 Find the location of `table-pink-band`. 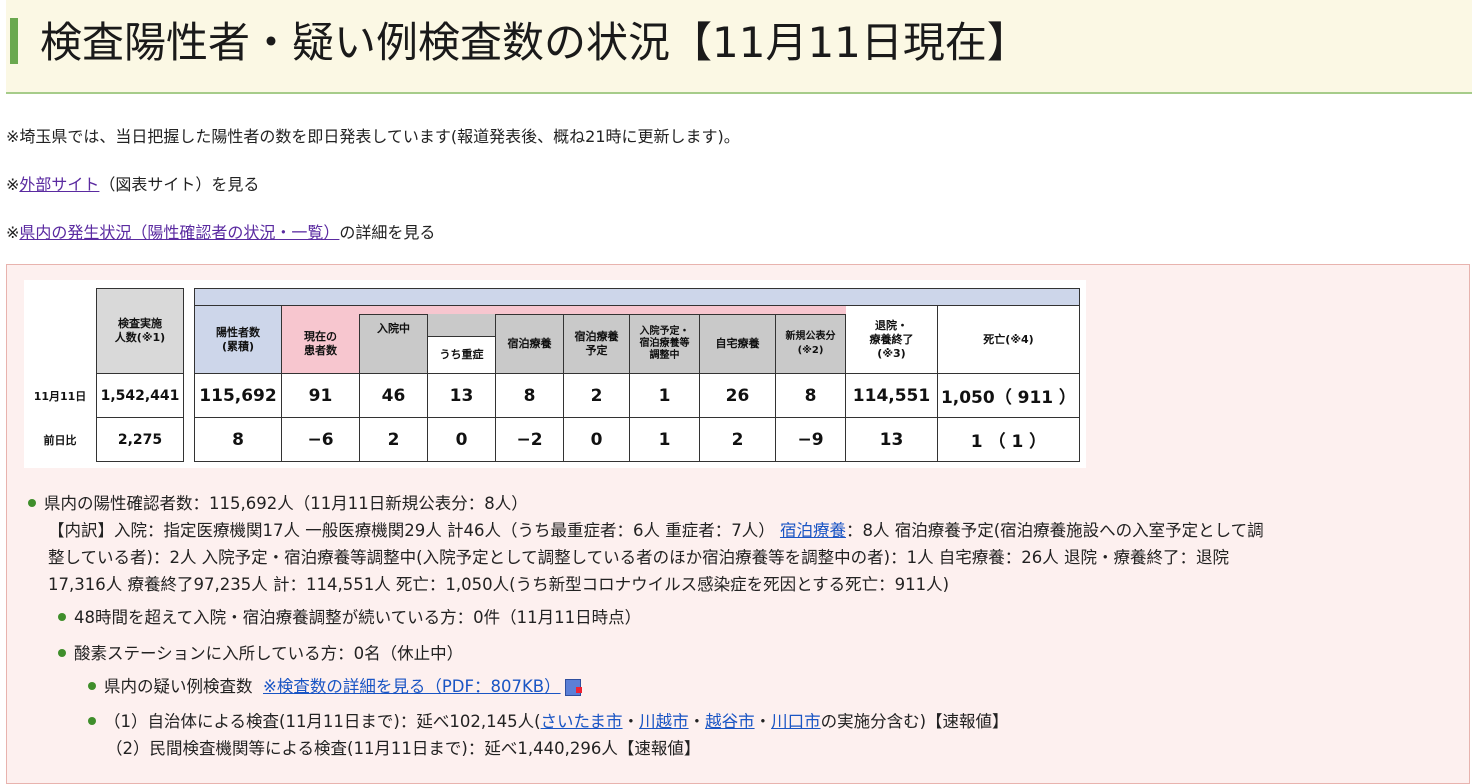

table-pink-band is located at coordinates (564, 310).